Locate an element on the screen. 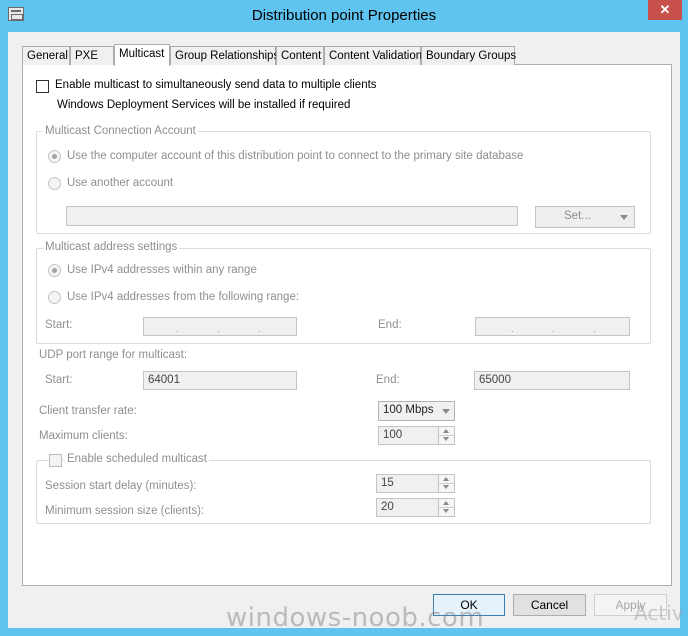 This screenshot has height=636, width=688. radio-computer-account is located at coordinates (54, 156).